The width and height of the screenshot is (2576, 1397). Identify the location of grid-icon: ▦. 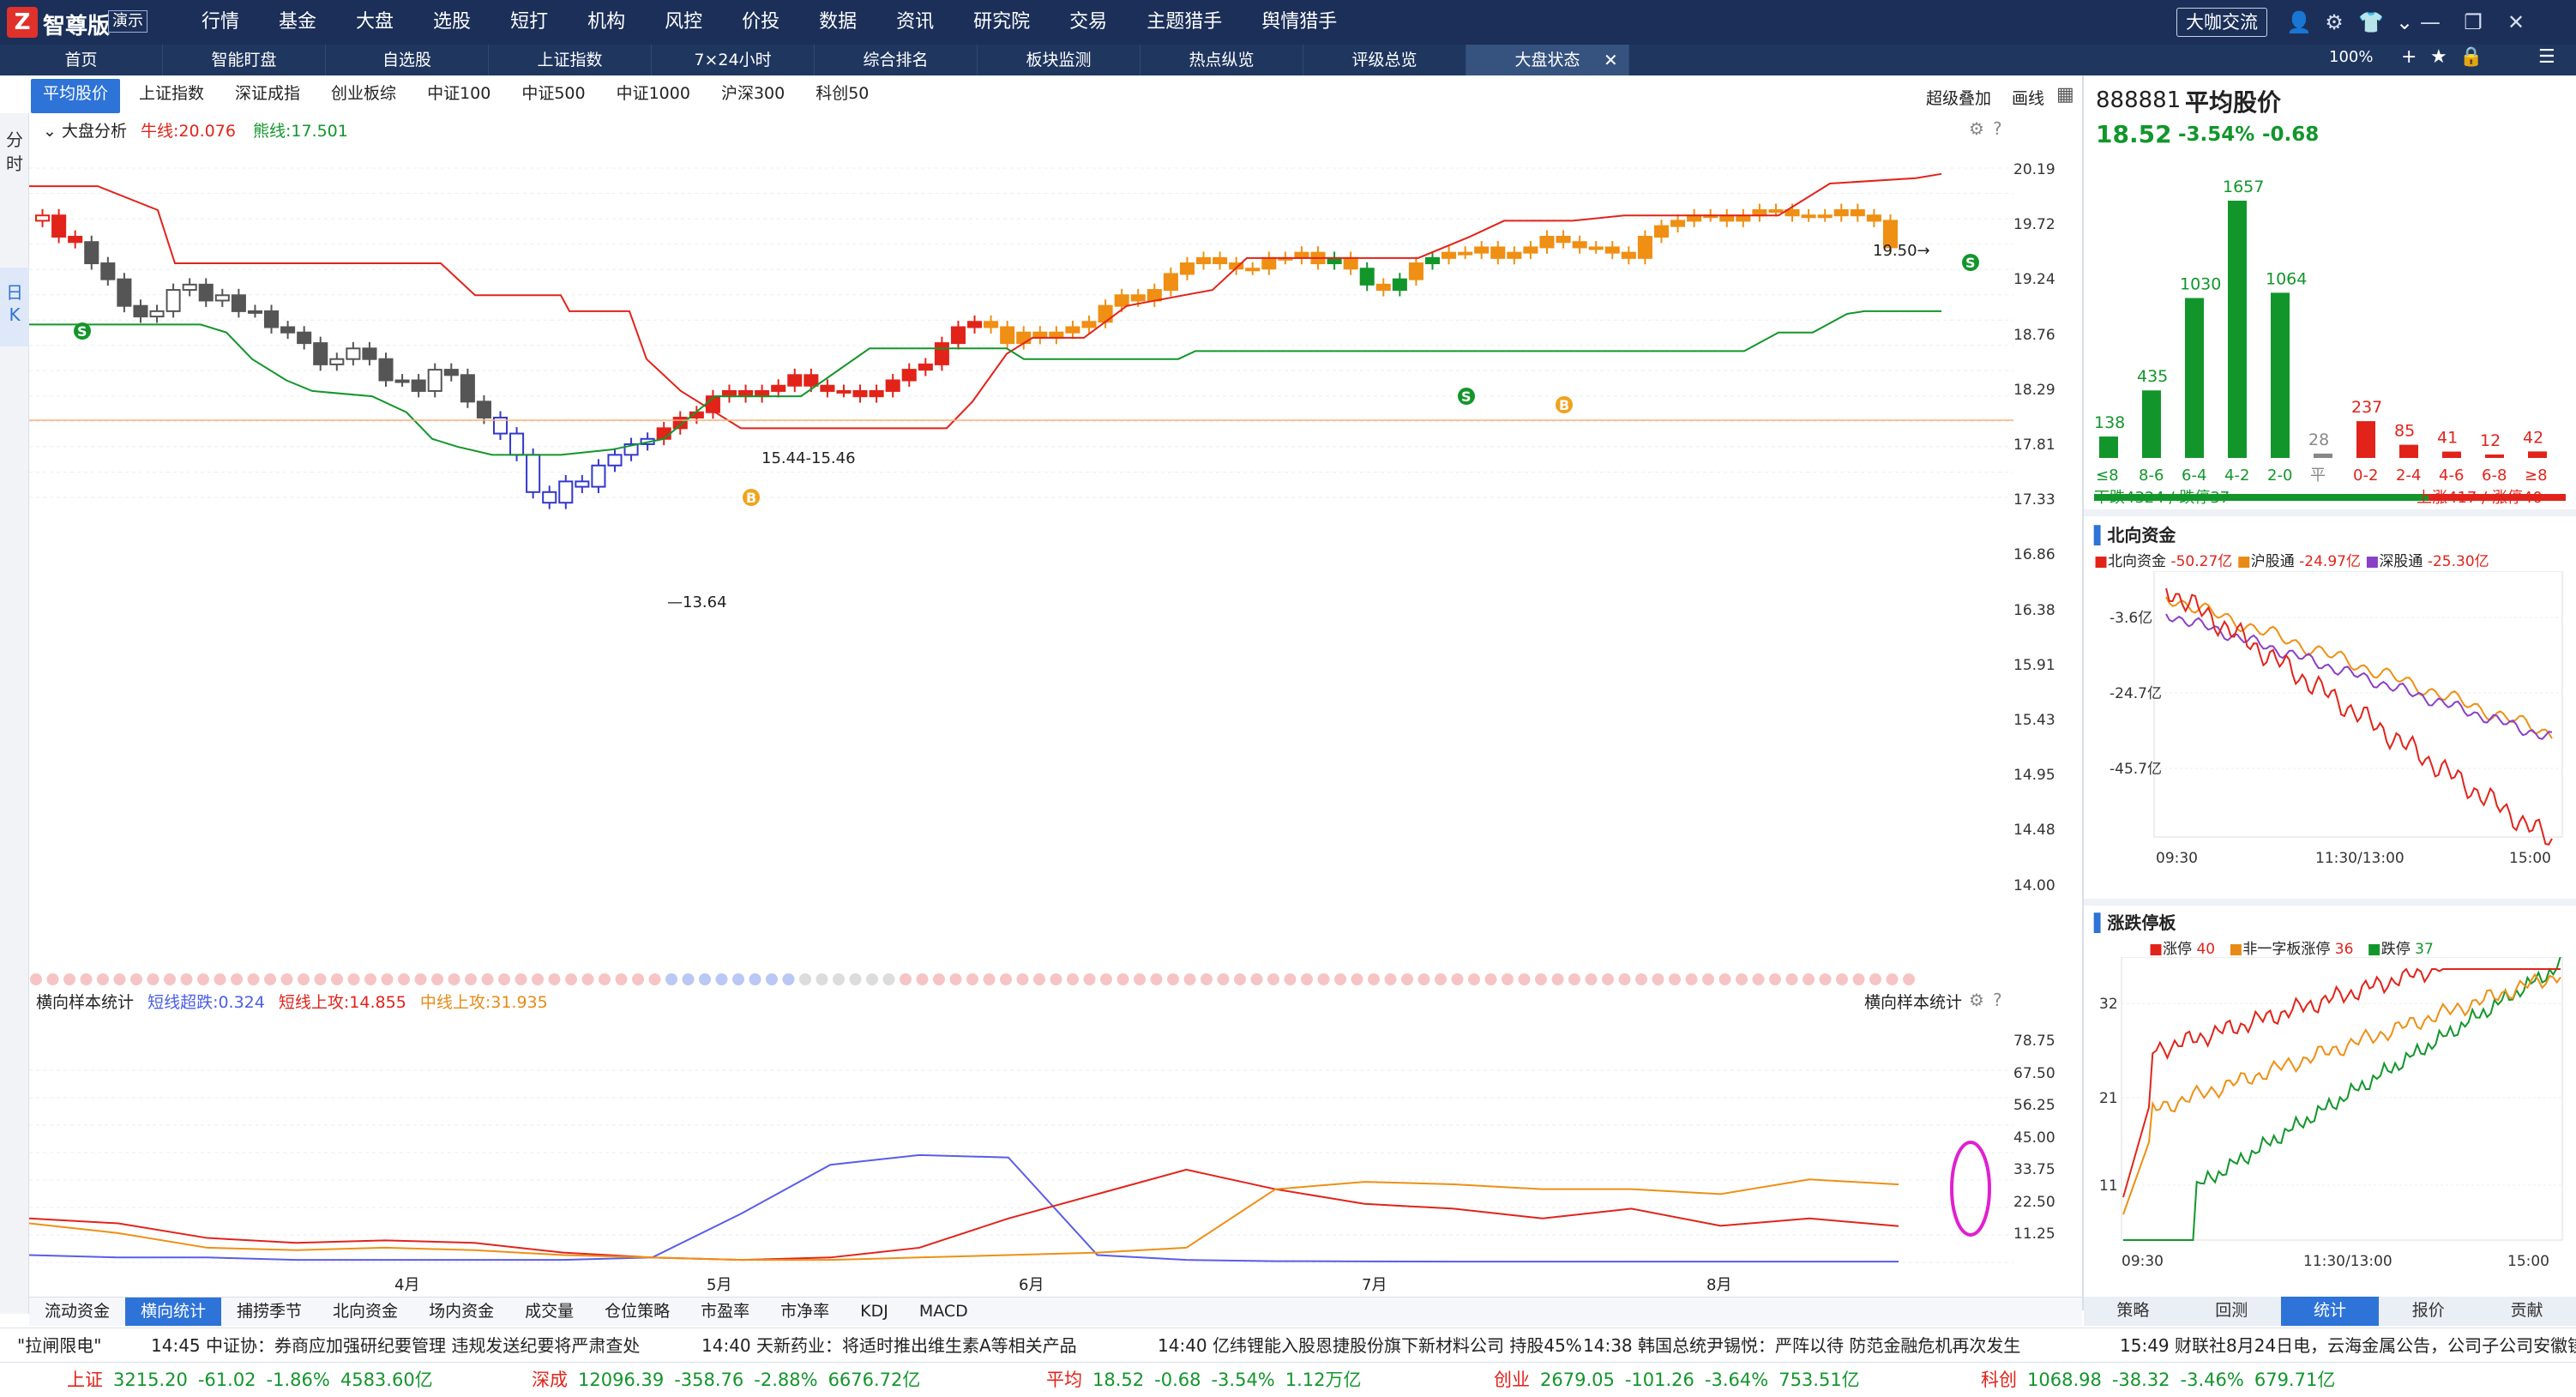
(2065, 94).